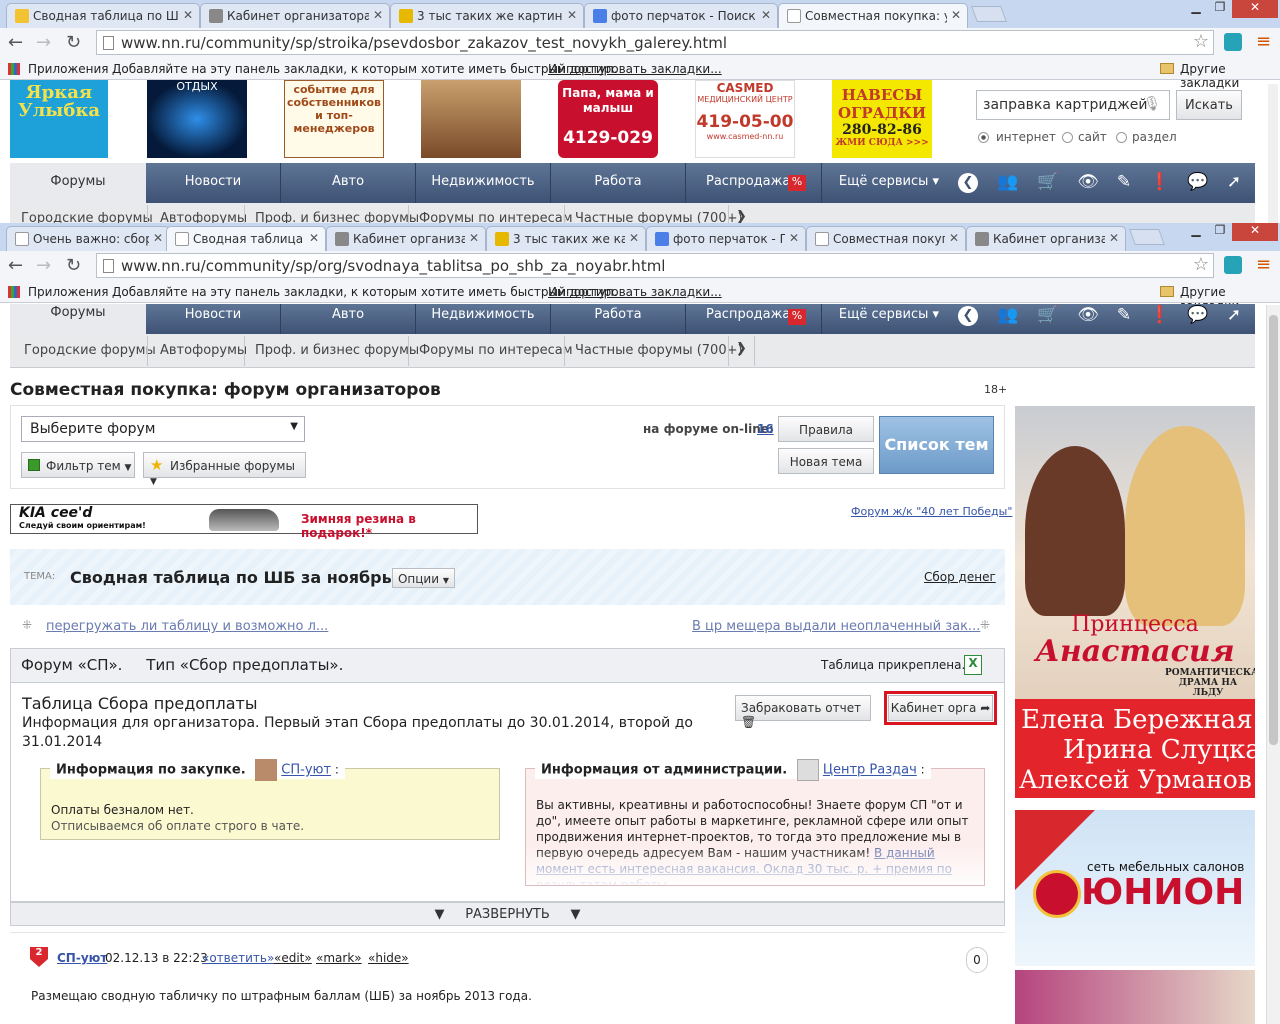 The image size is (1280, 1024). I want to click on ad-furniture-image, so click(1135, 997).